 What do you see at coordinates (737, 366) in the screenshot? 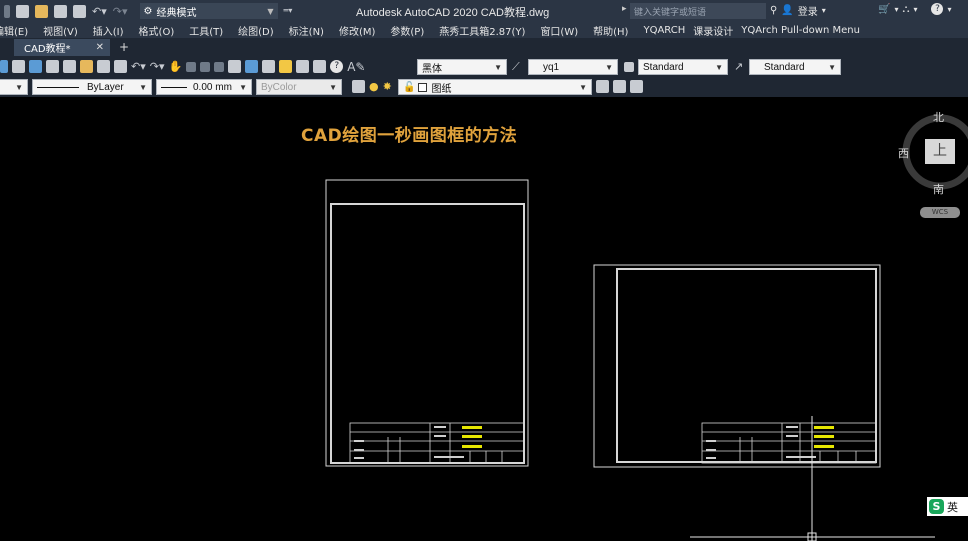
I see `landscape-drawing-frame` at bounding box center [737, 366].